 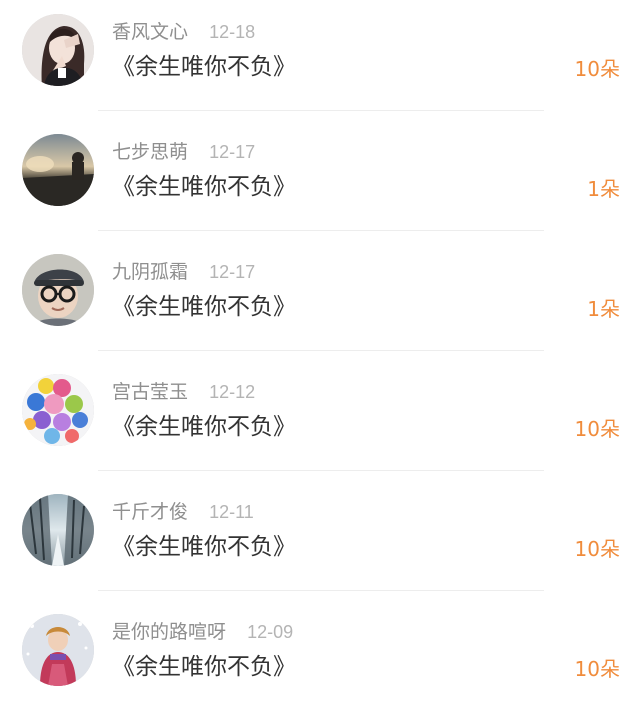 I want to click on item-meta: 是你的路喧呀 12-09, so click(x=202, y=632).